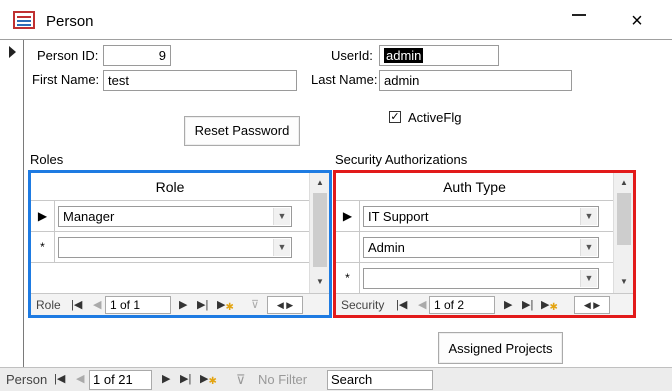 Image resolution: width=672 pixels, height=391 pixels. Describe the element at coordinates (282, 379) in the screenshot. I see `no-filter-label: No Filter` at that location.